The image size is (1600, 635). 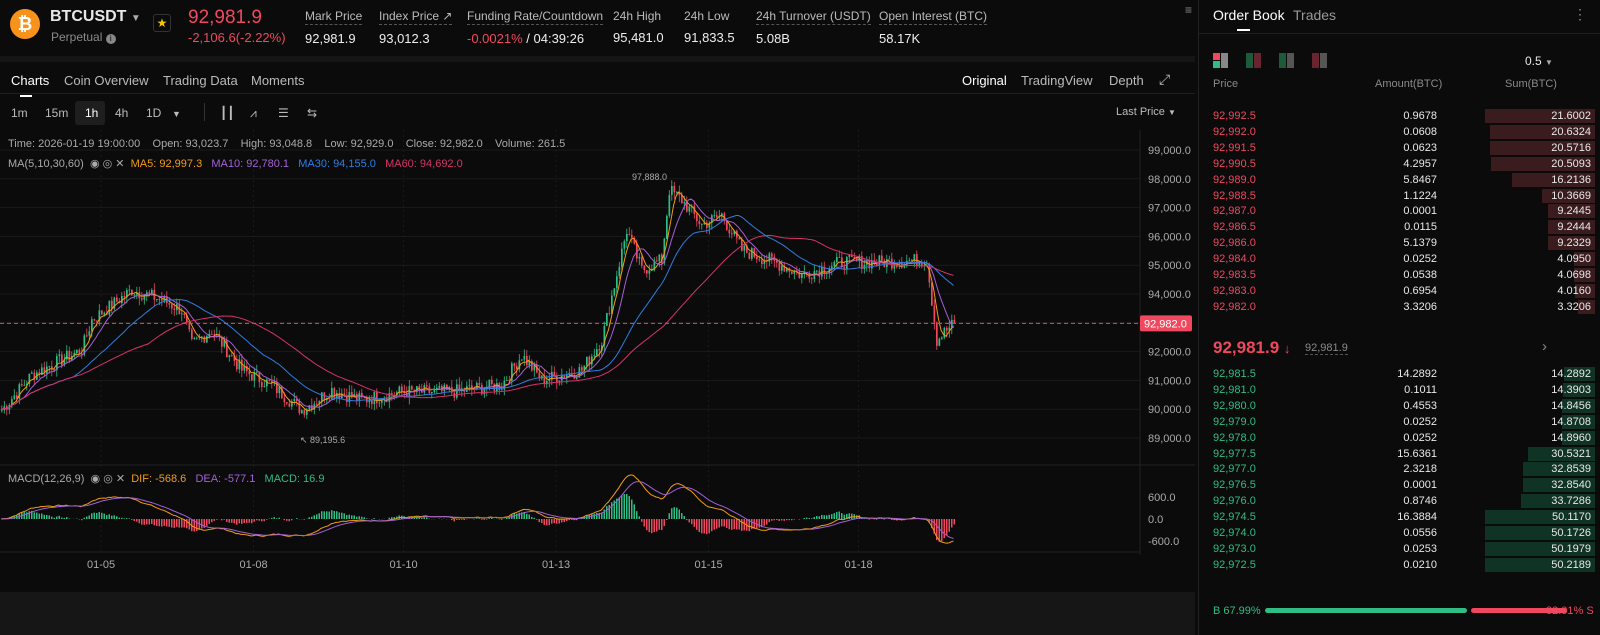 What do you see at coordinates (30, 80) in the screenshot?
I see `tab-charts: Charts` at bounding box center [30, 80].